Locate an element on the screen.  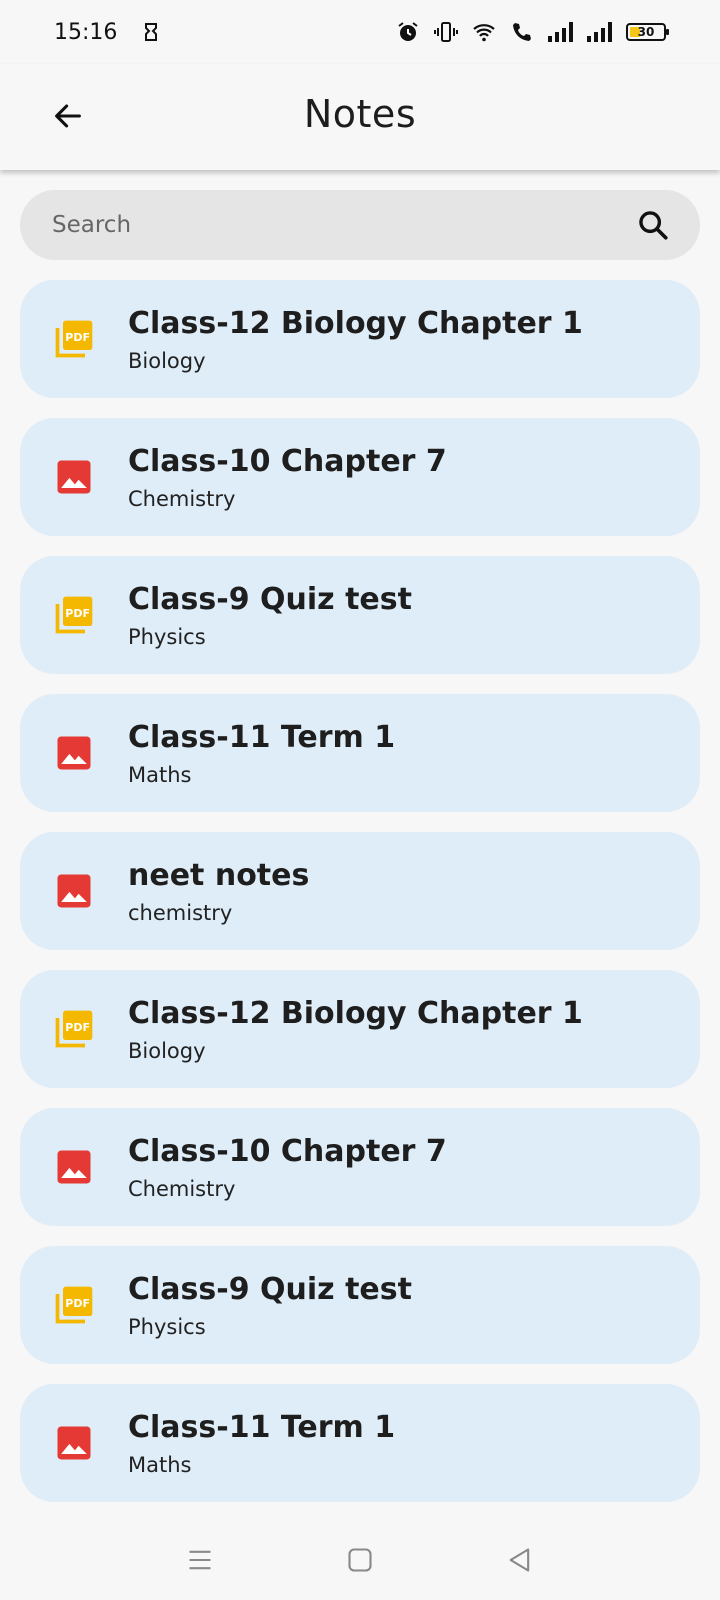
home-square-icon is located at coordinates (360, 1560).